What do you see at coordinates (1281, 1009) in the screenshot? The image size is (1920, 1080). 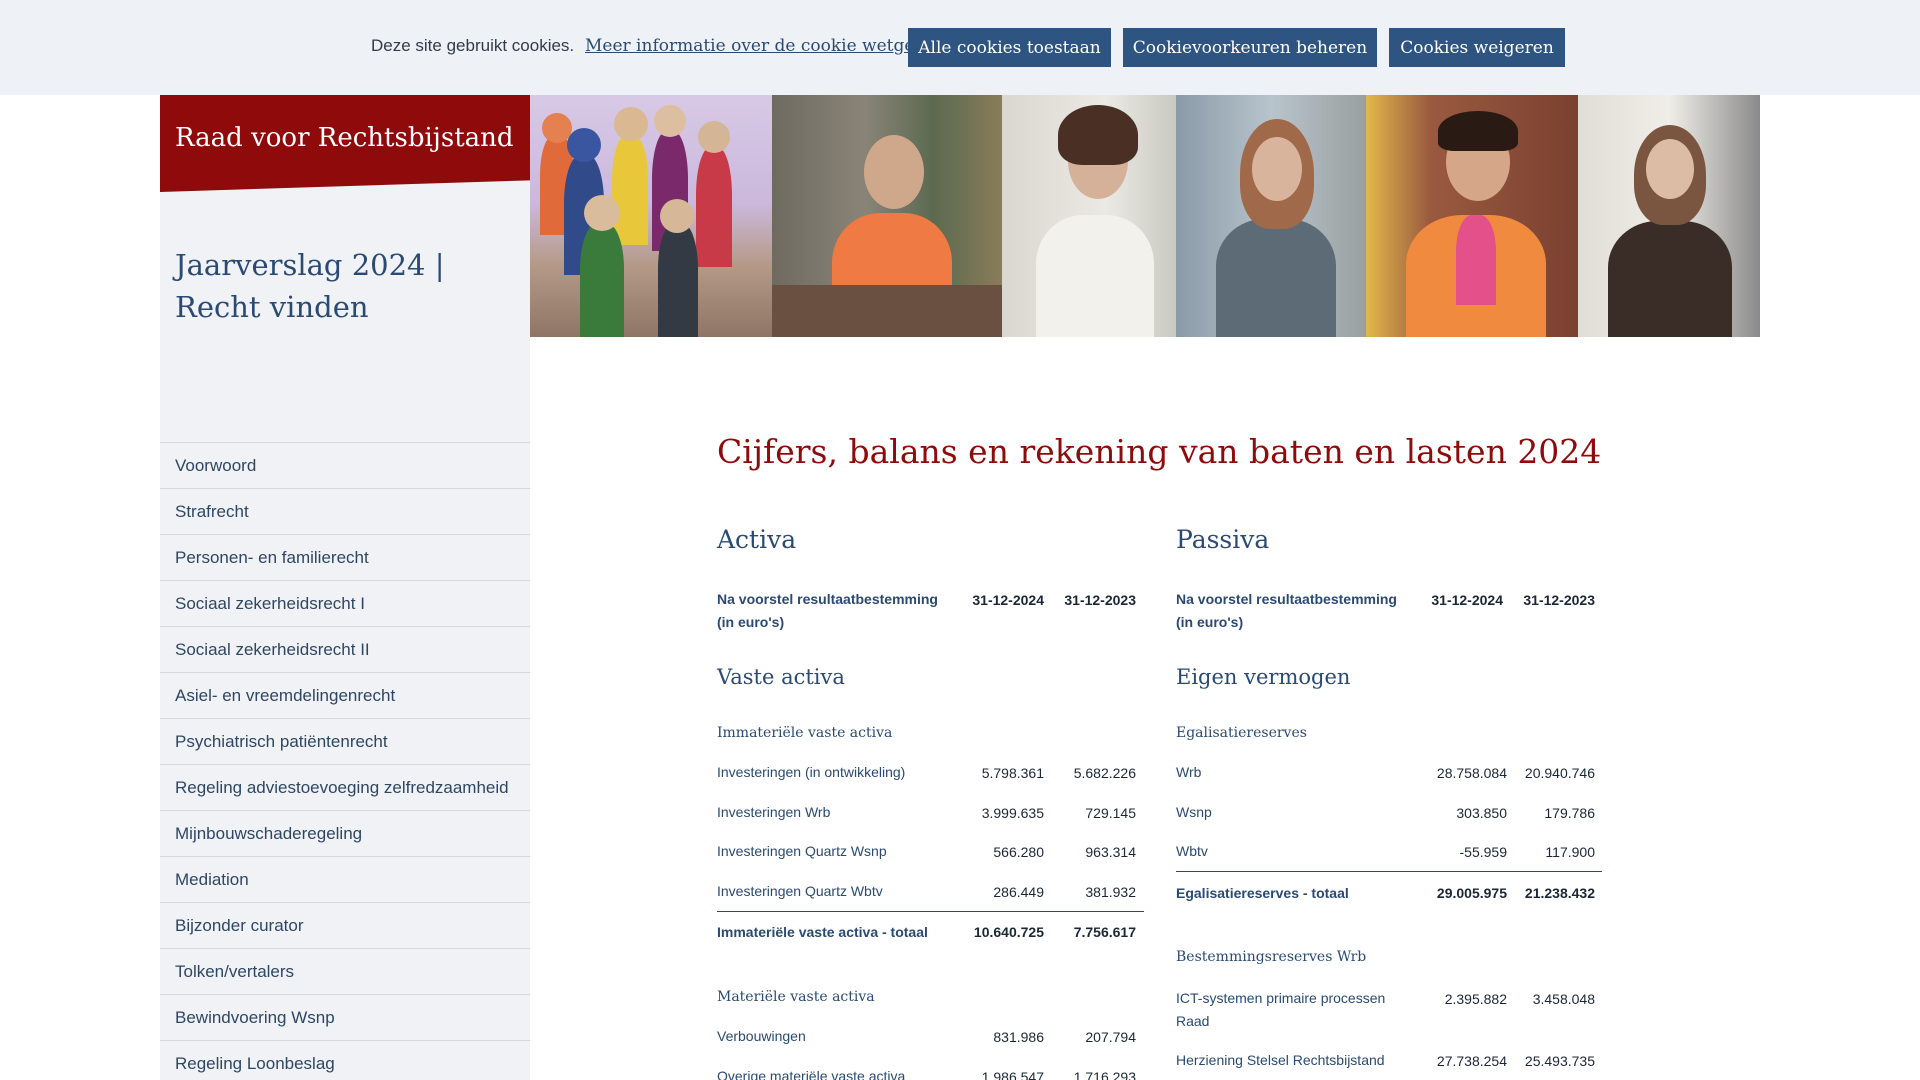 I see `table-row-label: ICT-systemen primaire processen Raad` at bounding box center [1281, 1009].